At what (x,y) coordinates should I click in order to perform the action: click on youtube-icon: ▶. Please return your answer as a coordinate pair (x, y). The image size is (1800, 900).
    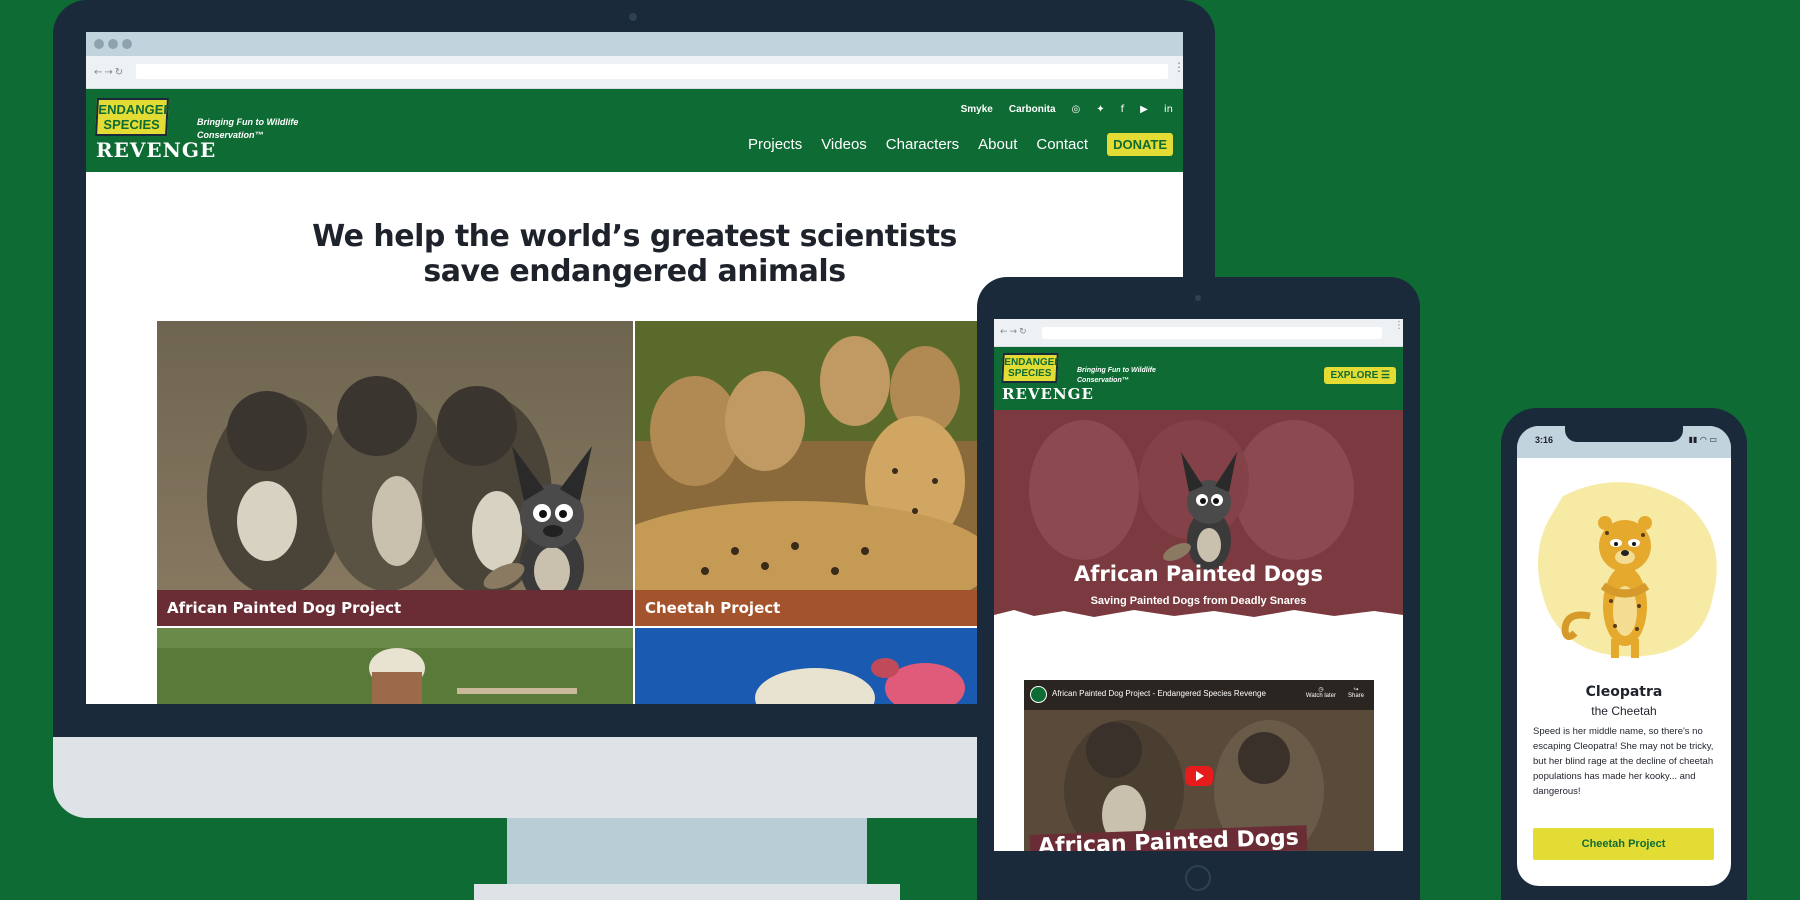
    Looking at the image, I should click on (1144, 109).